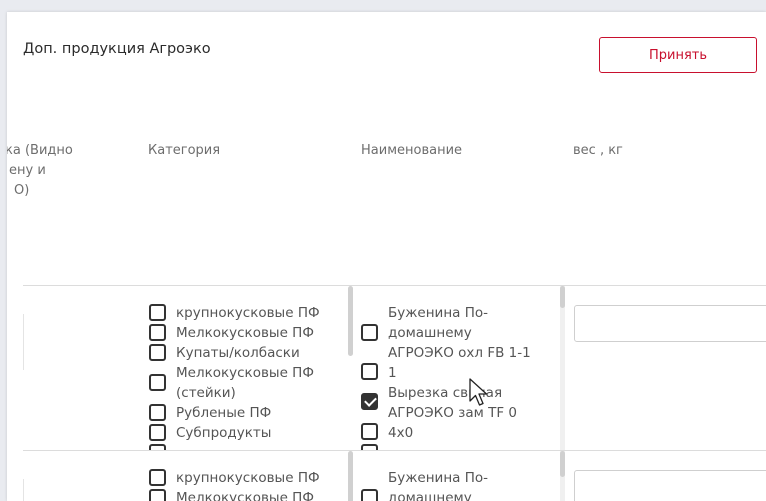 This screenshot has width=766, height=501. What do you see at coordinates (562, 368) in the screenshot?
I see `product-scroll-track` at bounding box center [562, 368].